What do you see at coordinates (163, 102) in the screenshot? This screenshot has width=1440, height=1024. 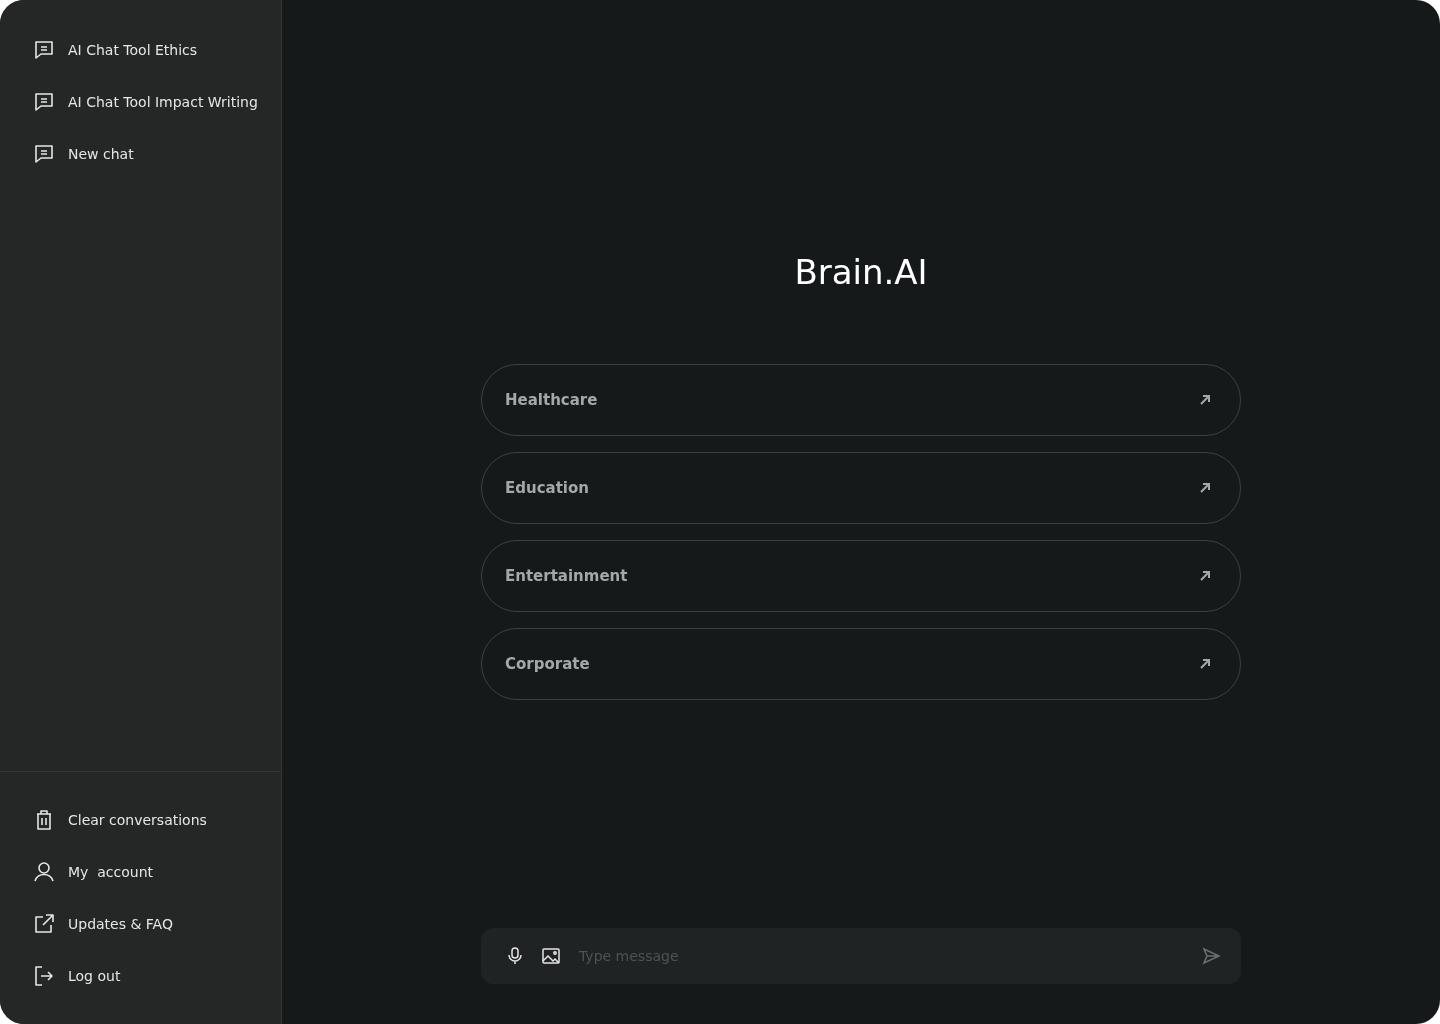 I see `item-label: AI Chat Tool Impact Writing` at bounding box center [163, 102].